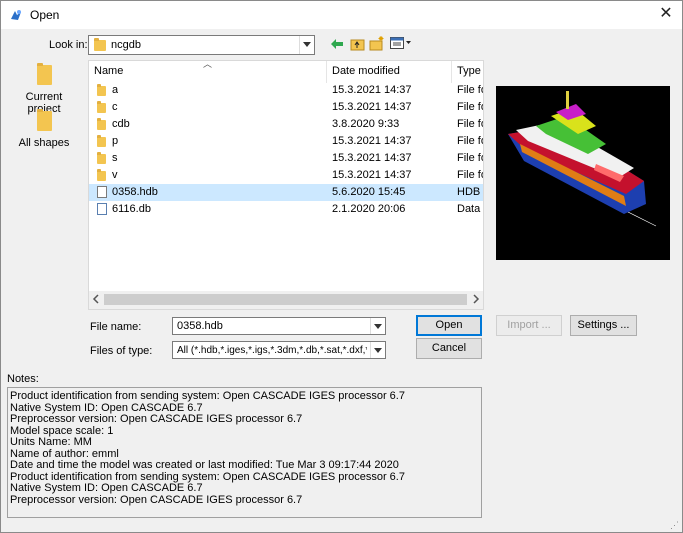 The height and width of the screenshot is (533, 683). What do you see at coordinates (23, 379) in the screenshot?
I see `notes-label: Notes:` at bounding box center [23, 379].